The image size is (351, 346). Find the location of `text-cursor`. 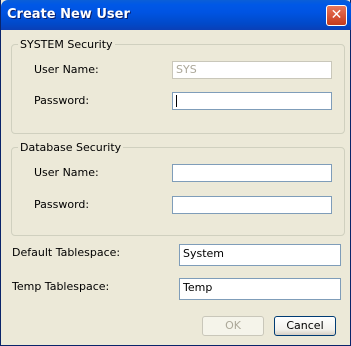

text-cursor is located at coordinates (176, 101).